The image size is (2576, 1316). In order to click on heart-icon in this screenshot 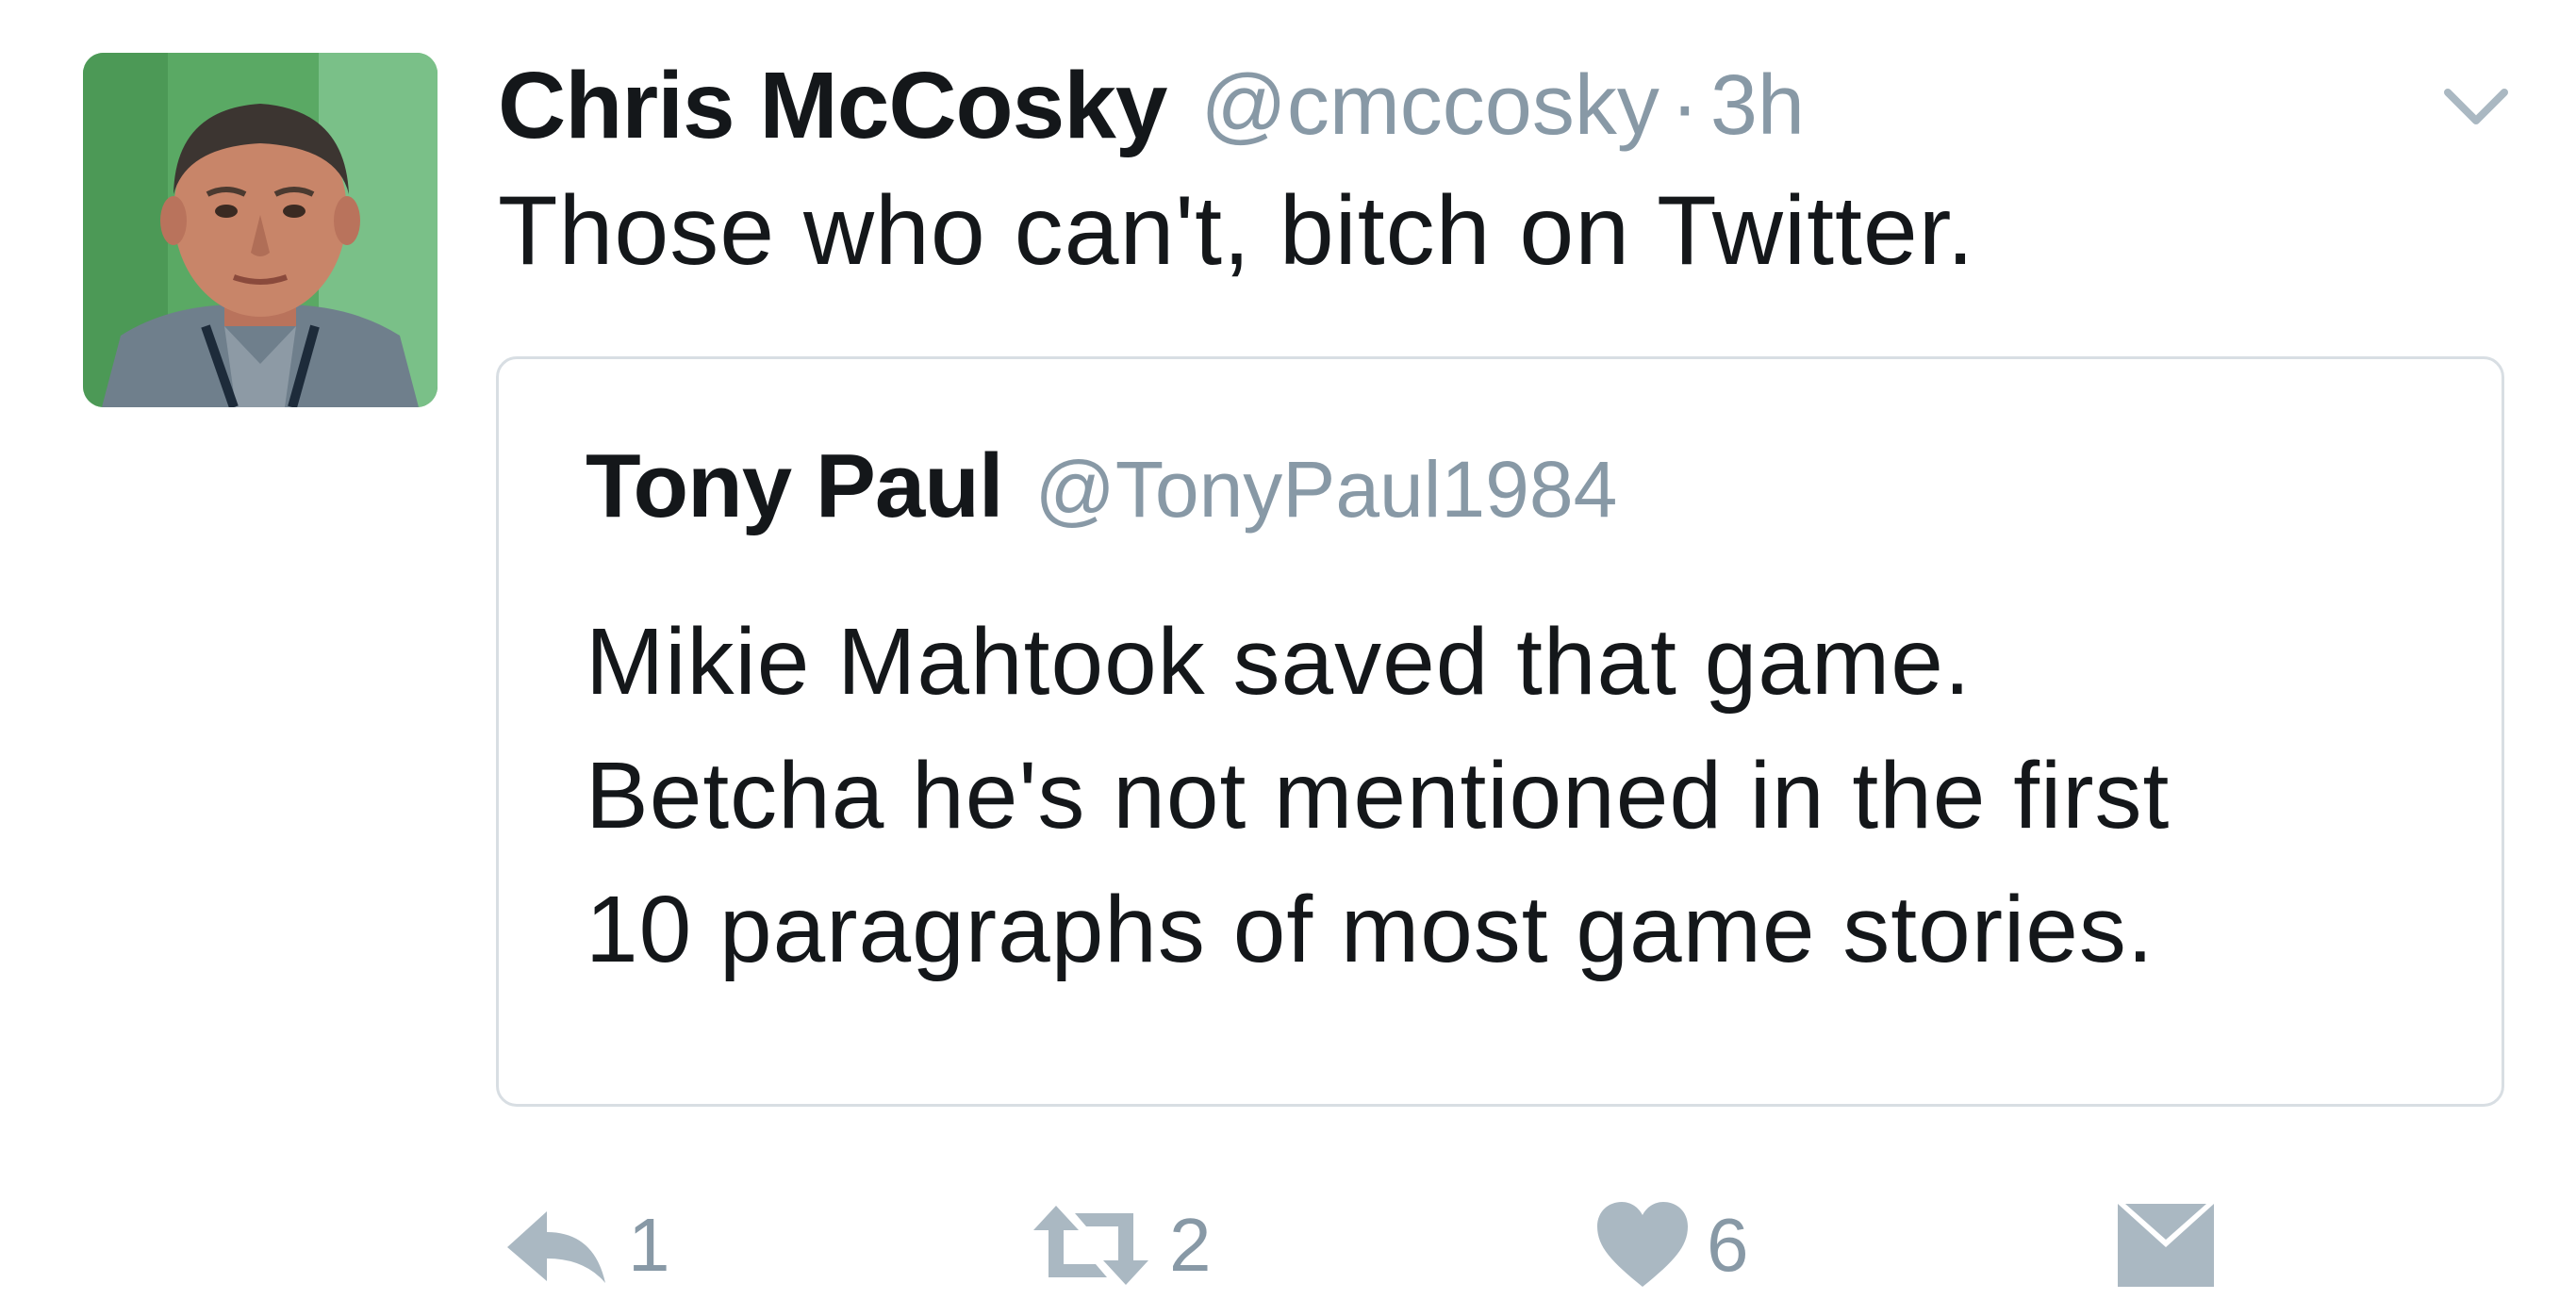, I will do `click(1642, 1244)`.